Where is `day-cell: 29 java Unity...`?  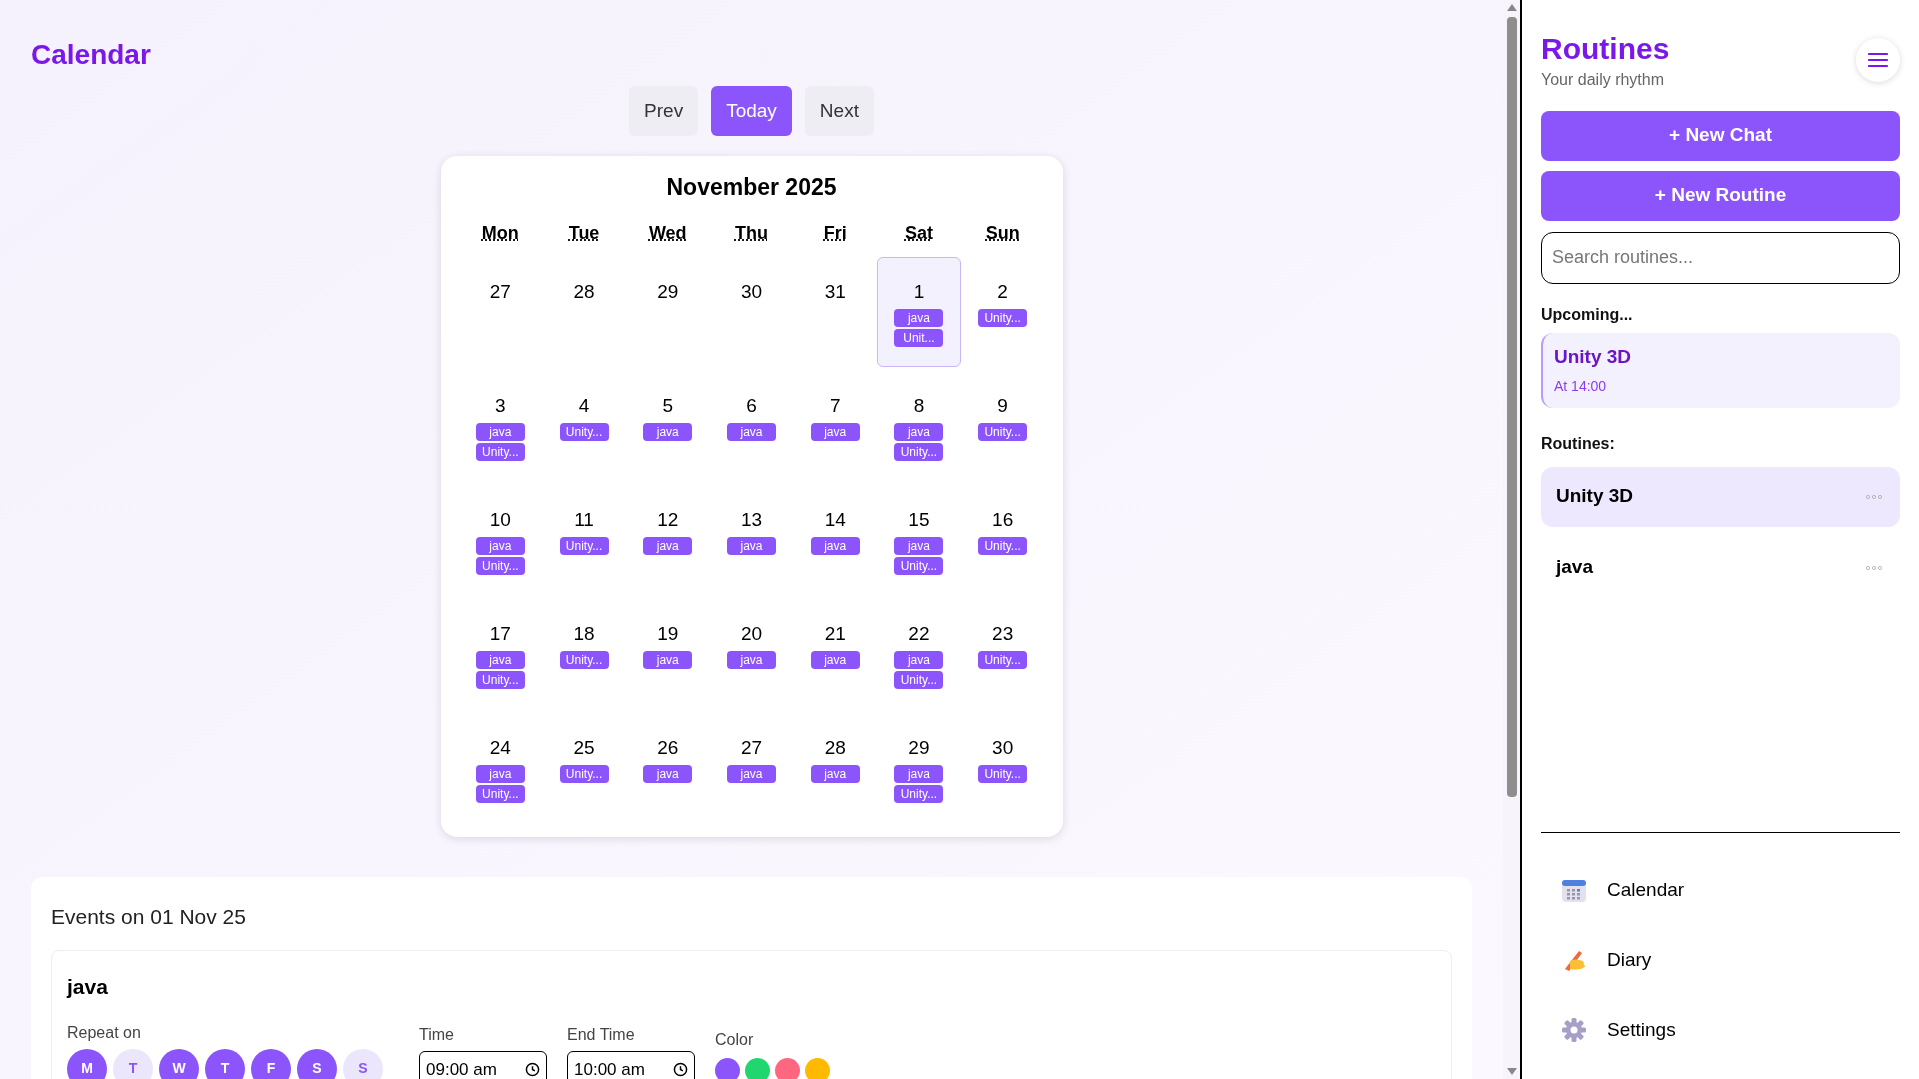
day-cell: 29 java Unity... is located at coordinates (919, 767).